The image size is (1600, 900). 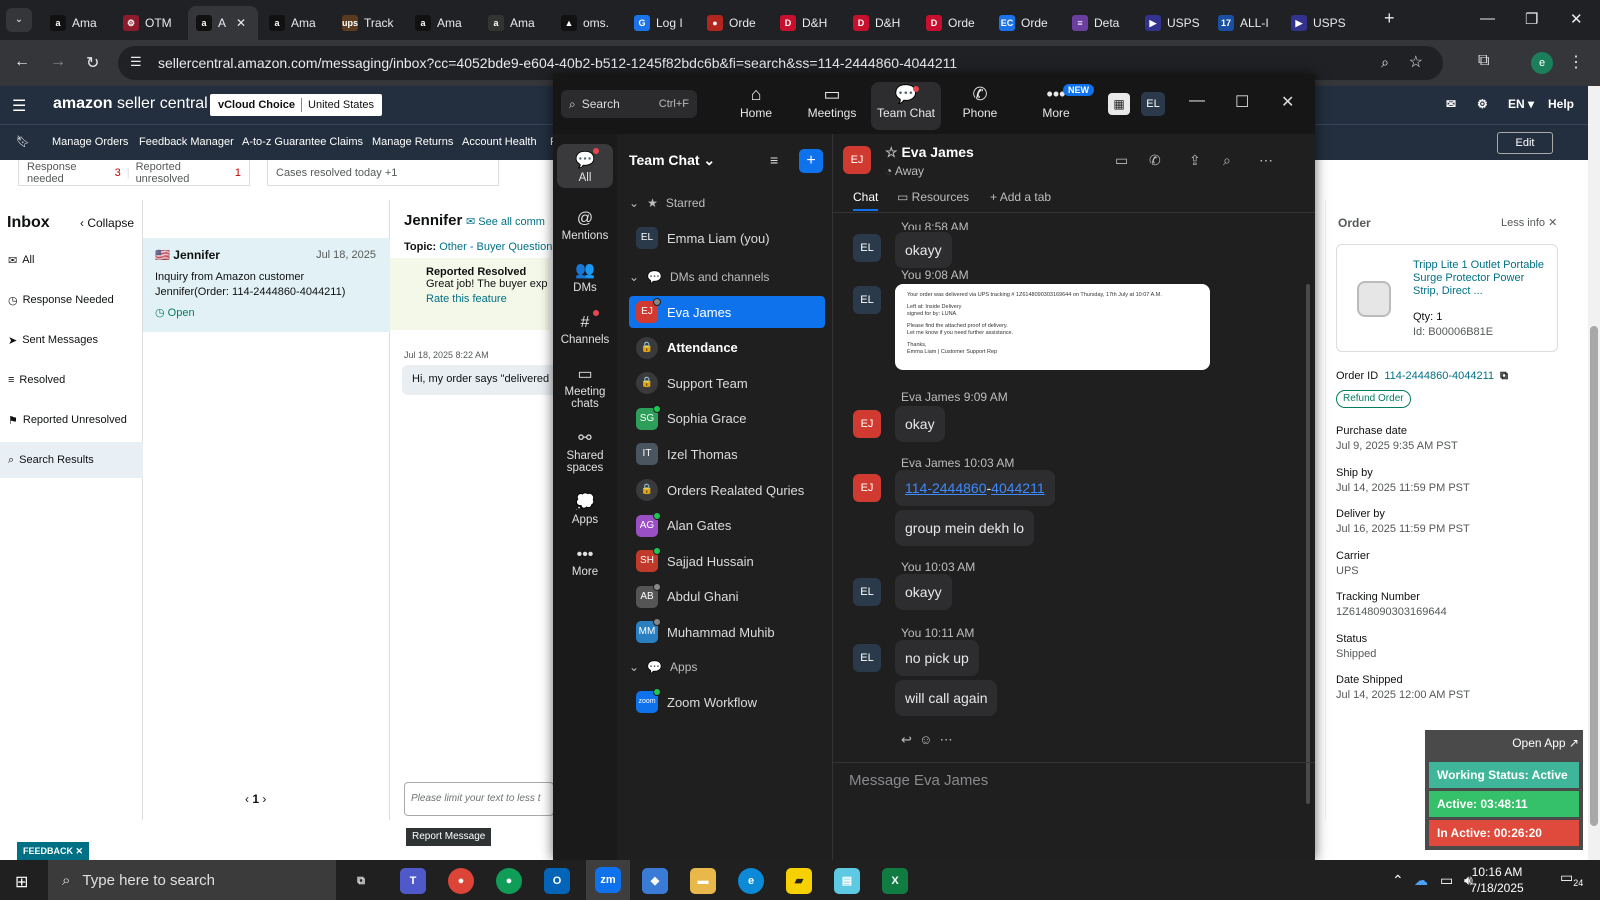 I want to click on chrome-icon: ●, so click(x=461, y=881).